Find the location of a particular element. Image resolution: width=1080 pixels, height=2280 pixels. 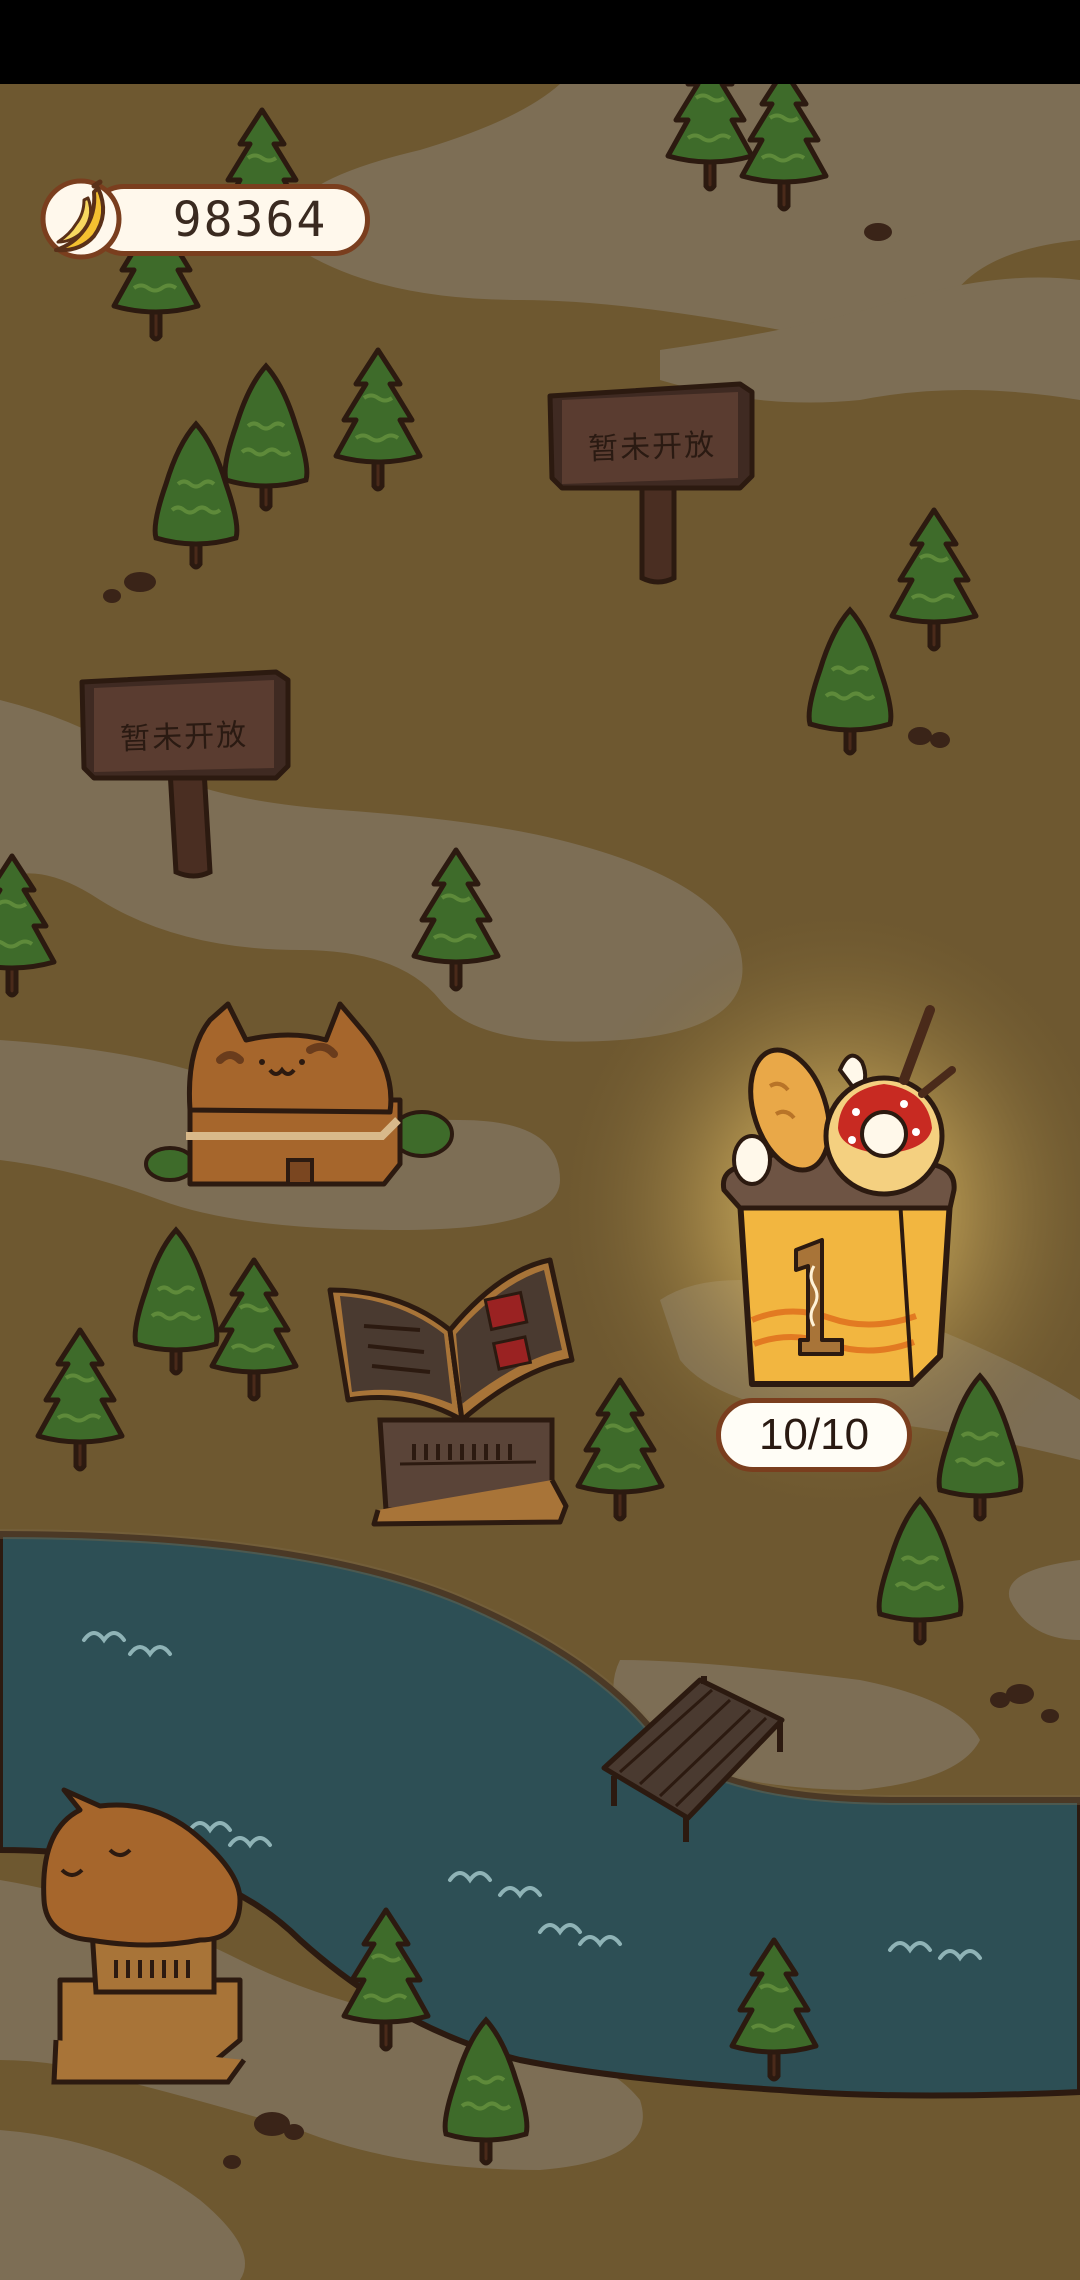

banana-icon is located at coordinates (81, 219).